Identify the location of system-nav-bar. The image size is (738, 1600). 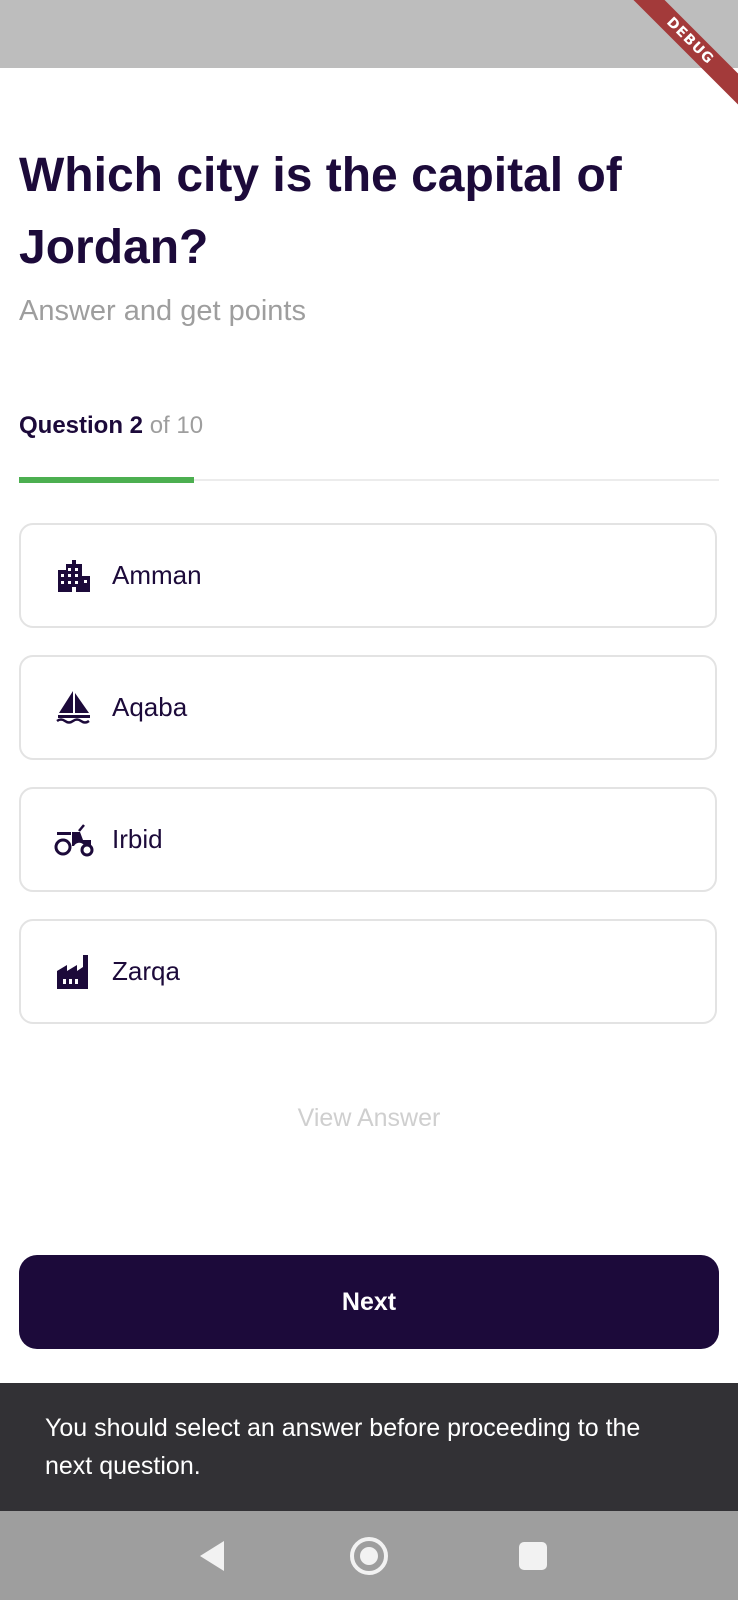
(369, 1555).